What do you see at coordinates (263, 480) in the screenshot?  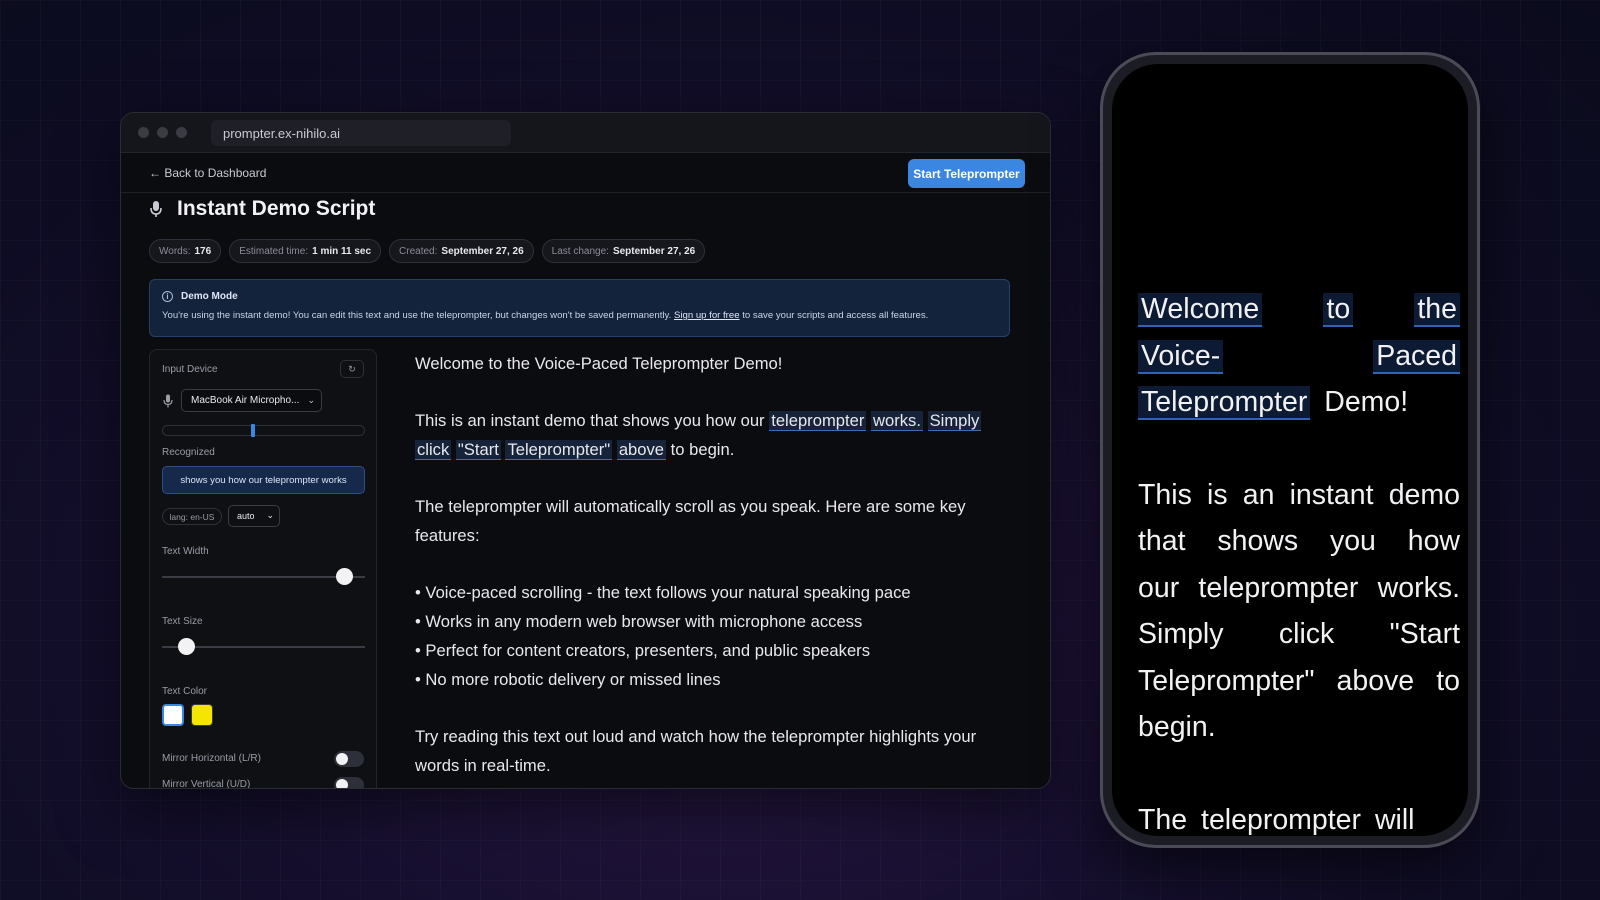 I see `recognized-text-box: shows you how our teleprompter works` at bounding box center [263, 480].